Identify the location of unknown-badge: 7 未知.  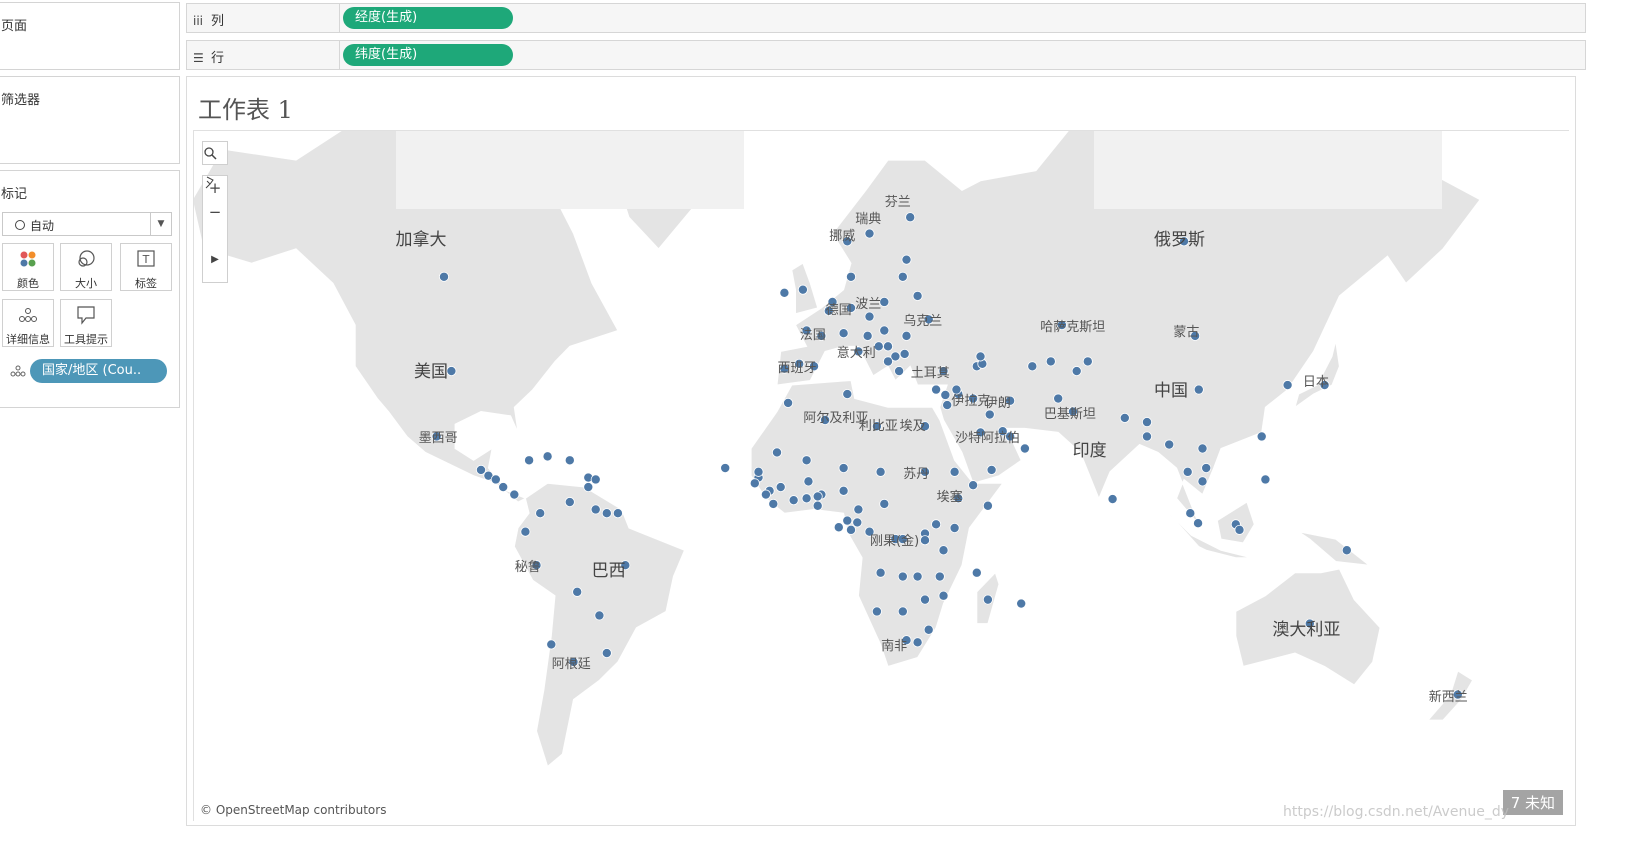
(1532, 802).